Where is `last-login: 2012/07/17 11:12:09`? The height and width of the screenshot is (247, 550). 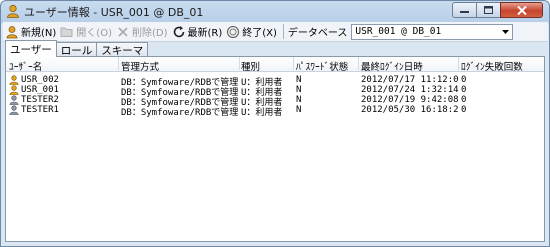 last-login: 2012/07/17 11:12:09 is located at coordinates (410, 80).